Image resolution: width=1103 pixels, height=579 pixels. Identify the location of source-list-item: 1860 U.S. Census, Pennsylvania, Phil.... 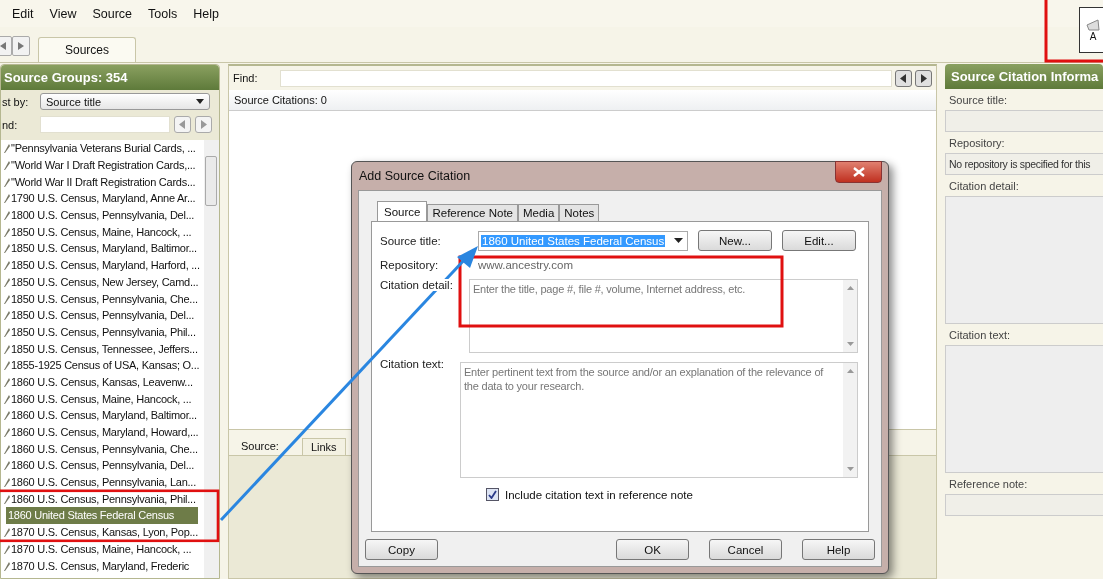
(102, 499).